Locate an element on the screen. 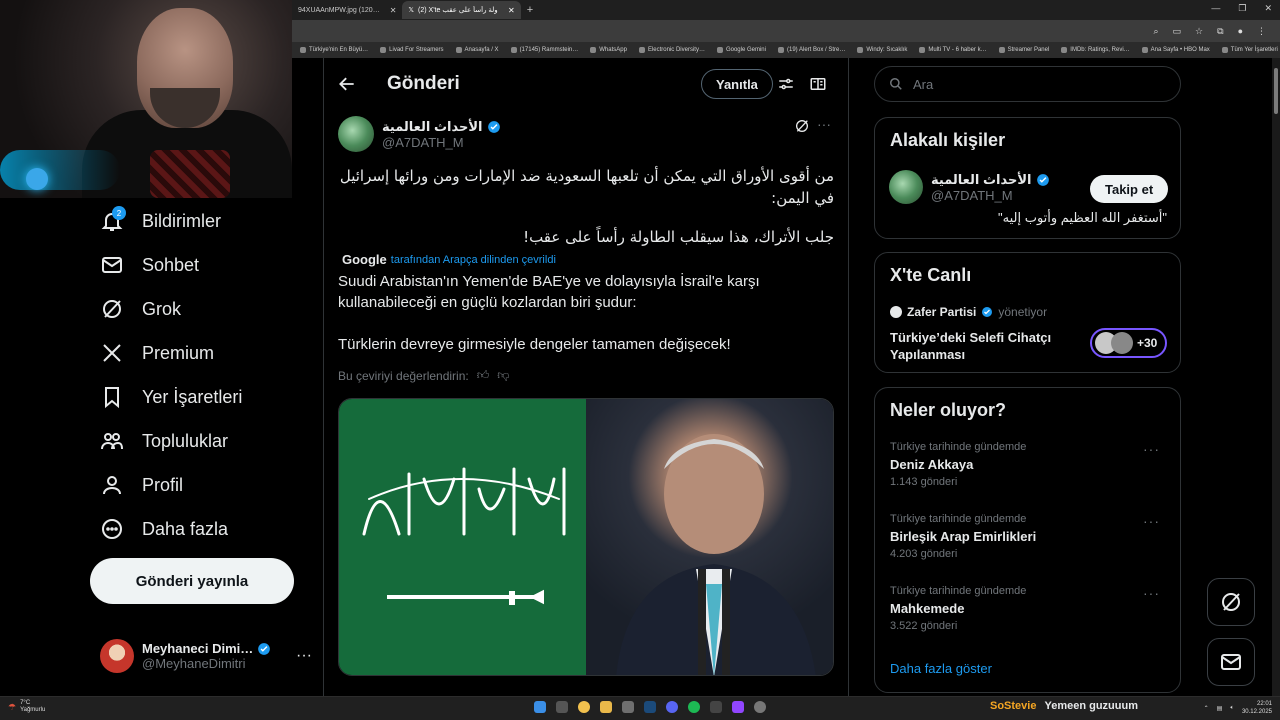  thumbs-up-icon: 👍︎ is located at coordinates (483, 375).